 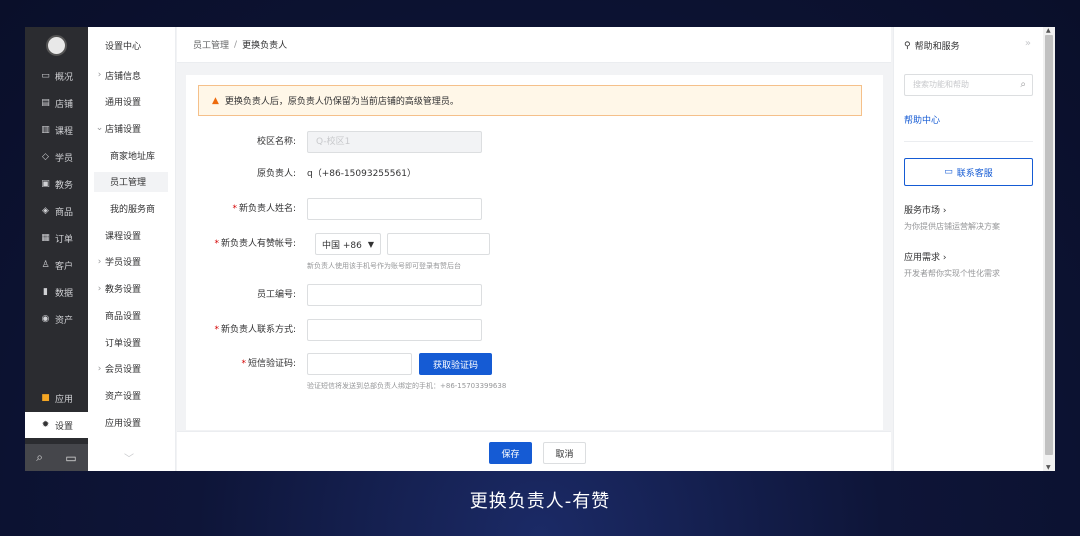 I want to click on sidebar-item-teaching: ▣ 教务, so click(x=56, y=184).